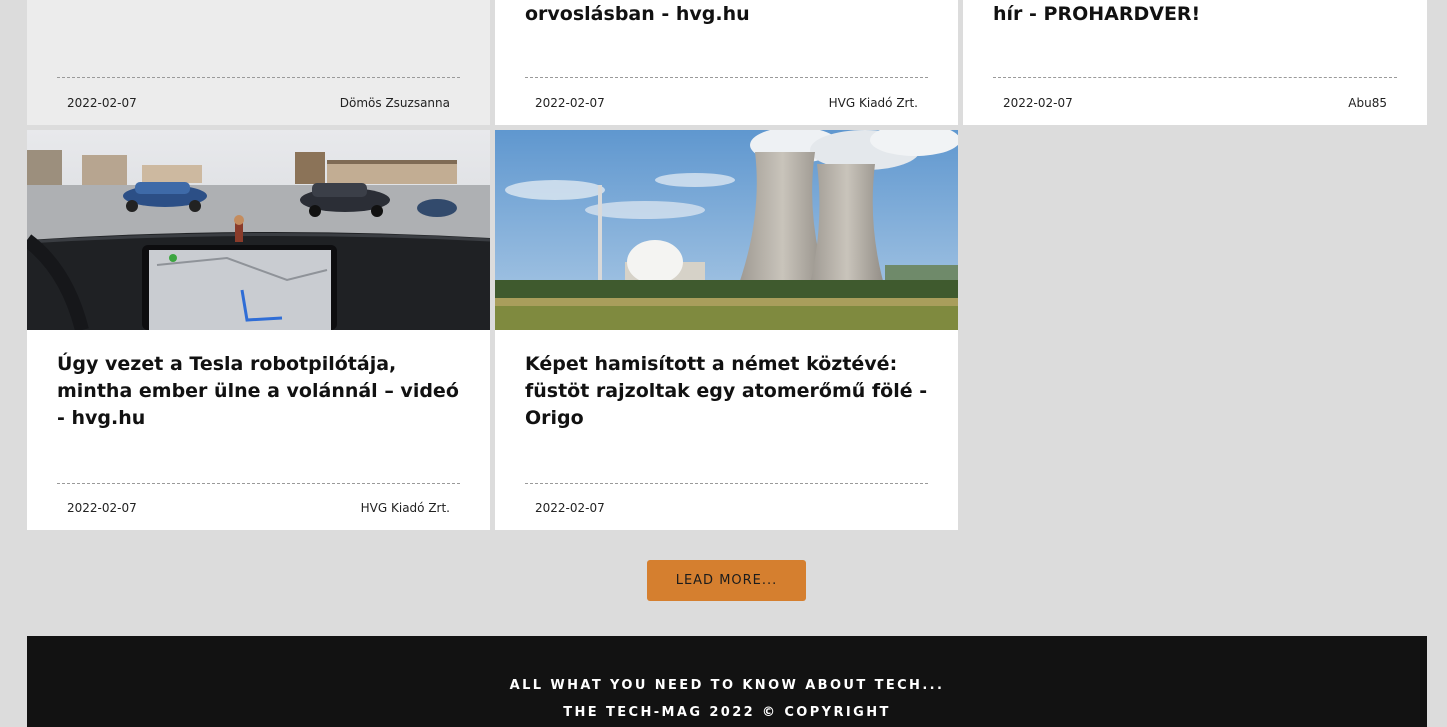 The height and width of the screenshot is (727, 1447). What do you see at coordinates (1367, 103) in the screenshot?
I see `card-author: Abu85` at bounding box center [1367, 103].